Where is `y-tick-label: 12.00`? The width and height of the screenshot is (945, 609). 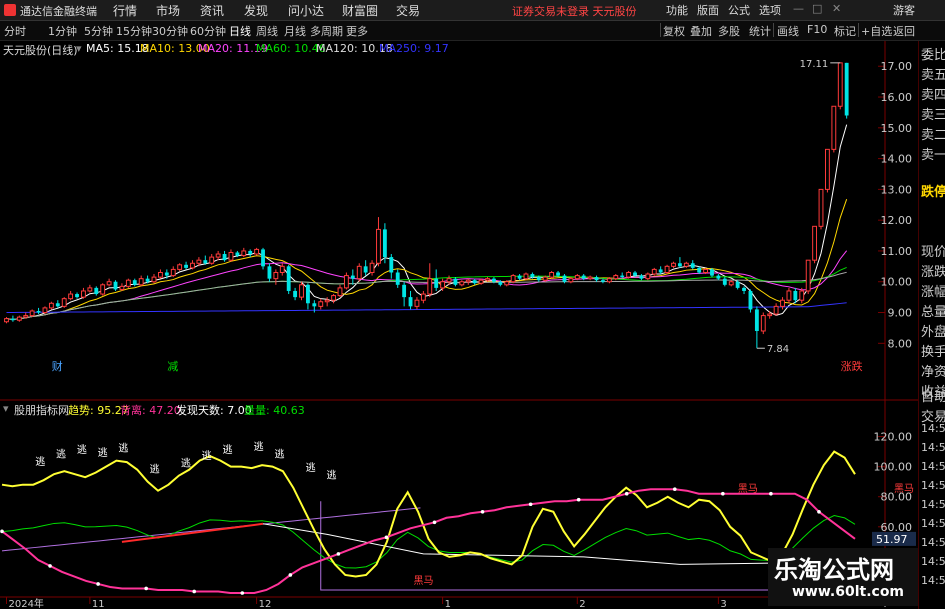
y-tick-label: 12.00 is located at coordinates (897, 220).